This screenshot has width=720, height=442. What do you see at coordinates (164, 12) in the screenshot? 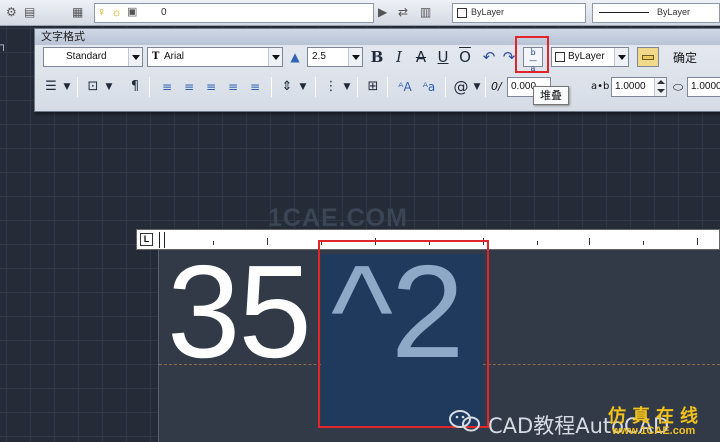
I see `layer-name: 0` at bounding box center [164, 12].